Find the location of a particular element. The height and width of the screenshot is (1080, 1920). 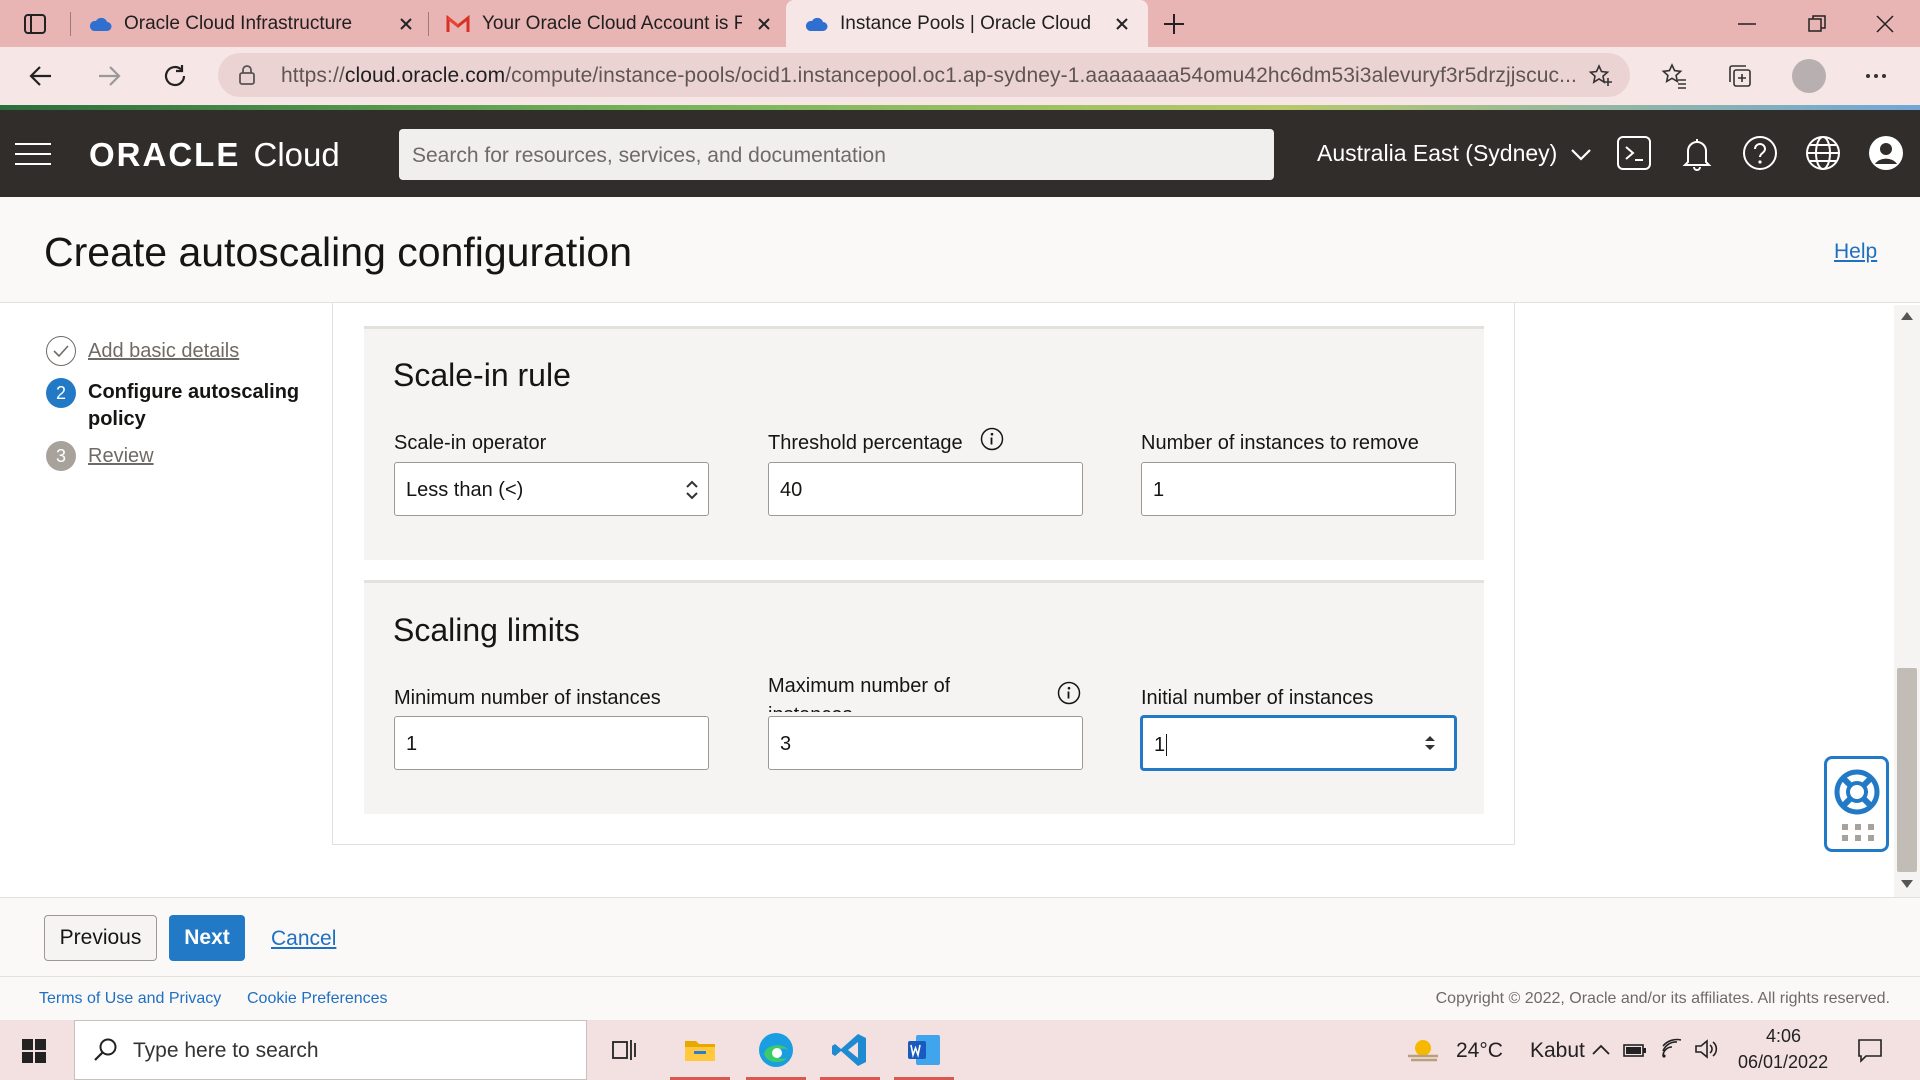

volume-icon is located at coordinates (1707, 1049).